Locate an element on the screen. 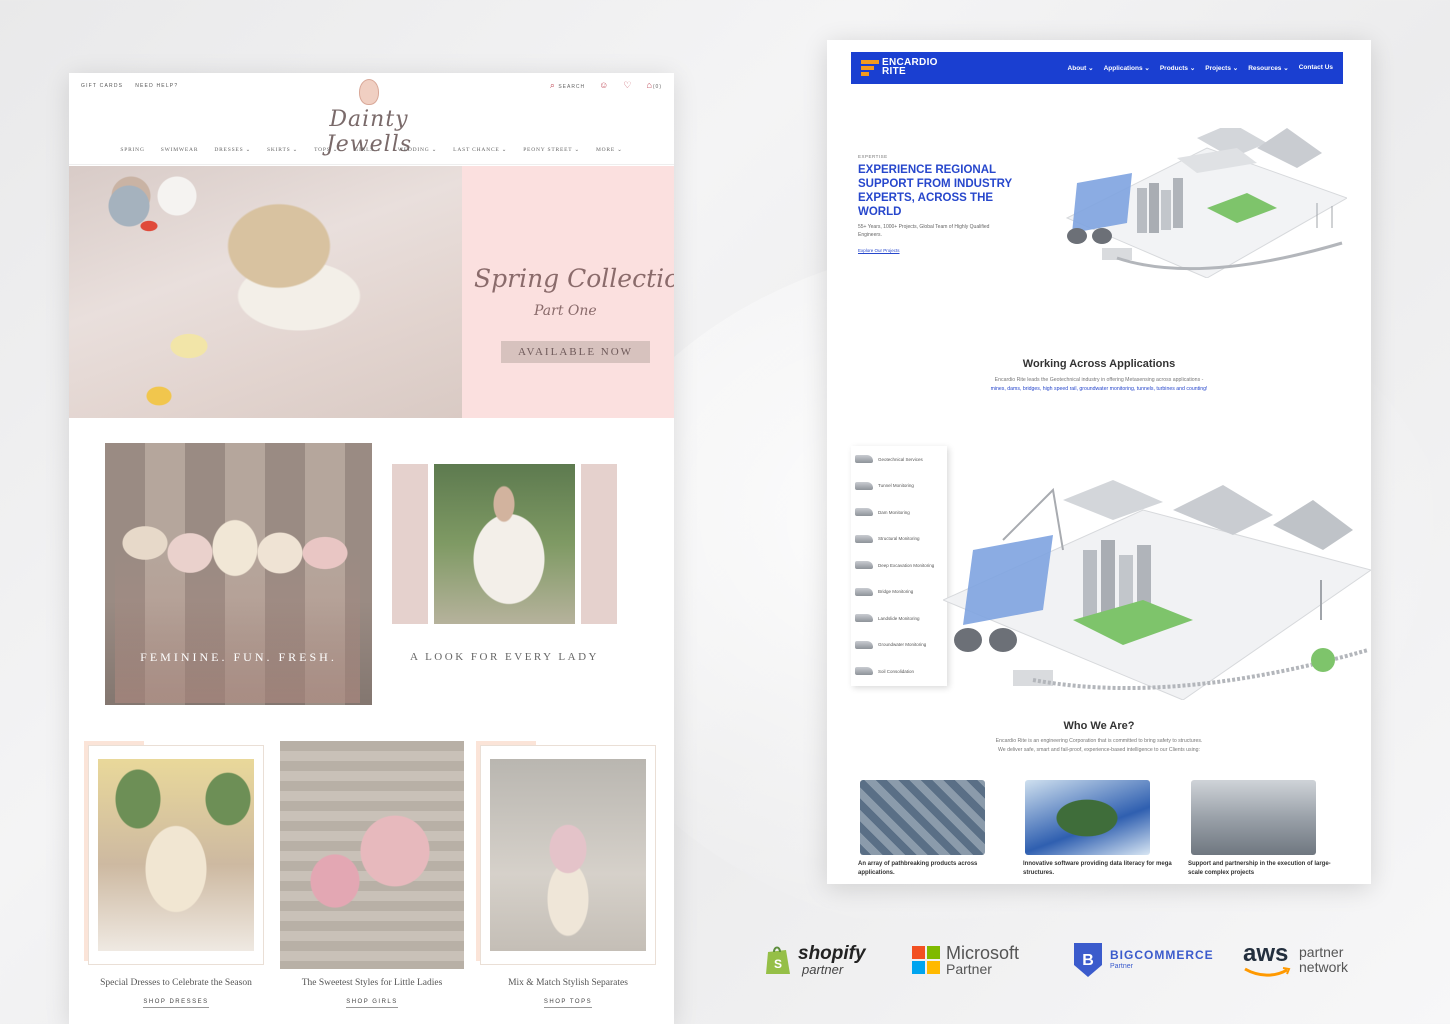 The width and height of the screenshot is (1450, 1024). bigcommerce-wordmark: BIGCOMMERCE is located at coordinates (1162, 955).